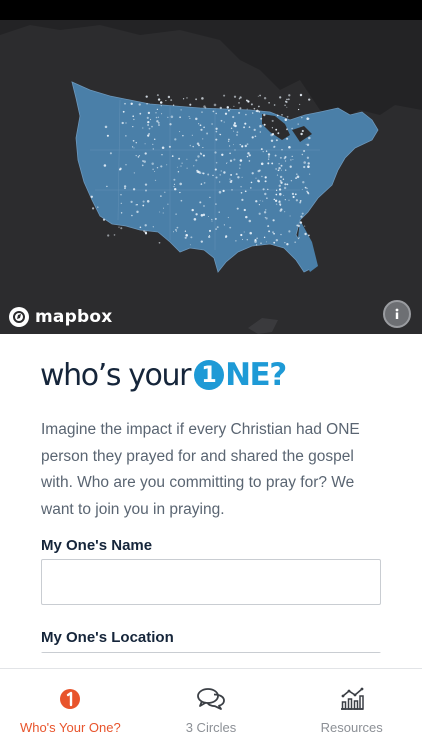 This screenshot has height=751, width=422. I want to click on info-icon, so click(397, 314).